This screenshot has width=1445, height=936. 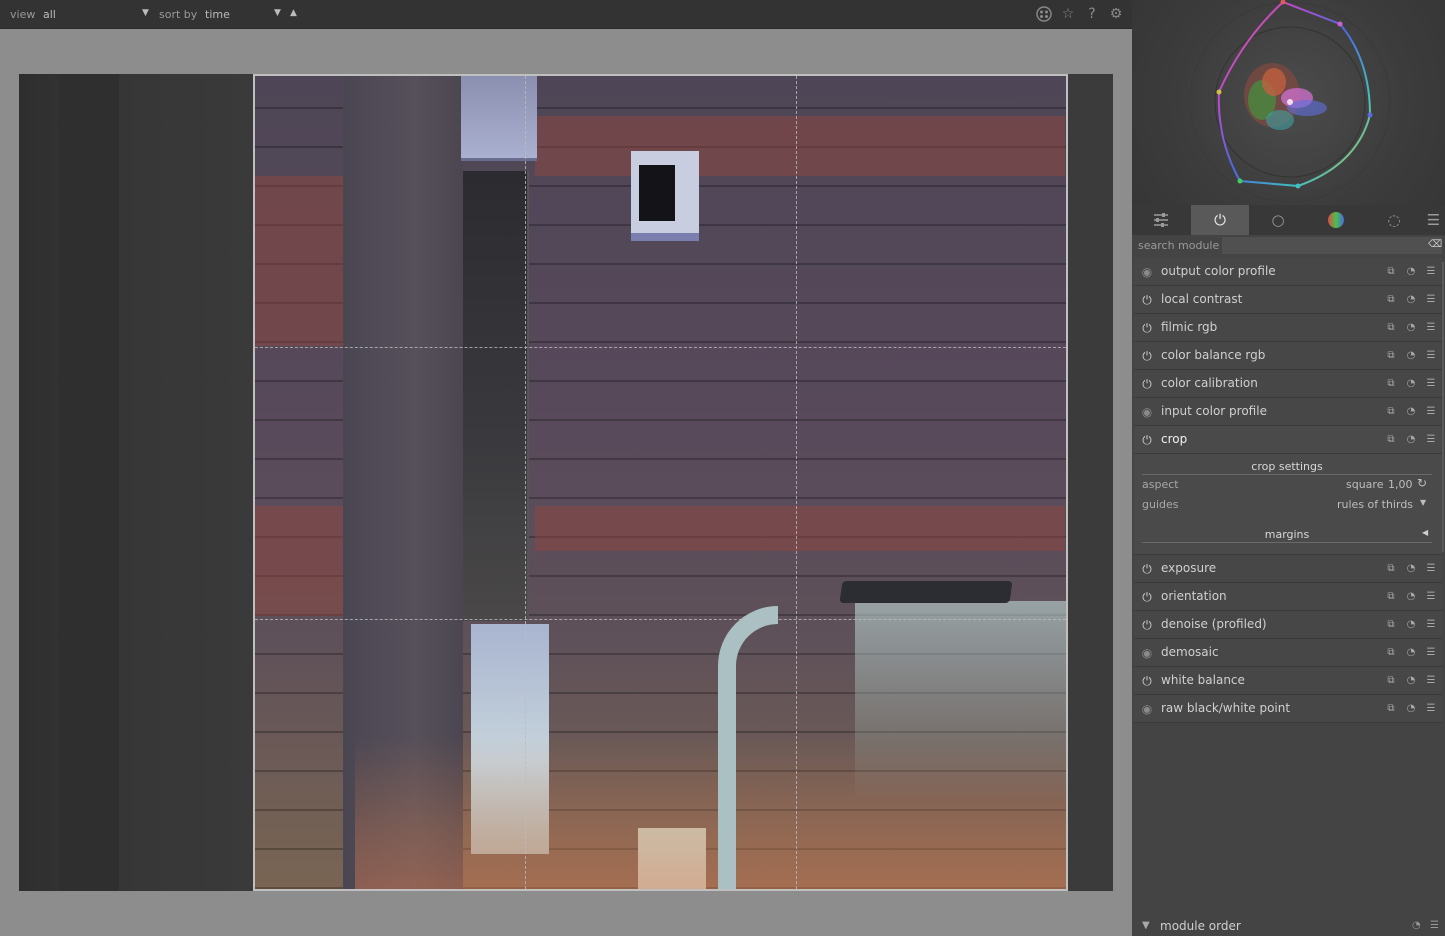 I want to click on module-color-calibration: ⏻ color calibration ⧉ ◔ ☰, so click(x=1288, y=384).